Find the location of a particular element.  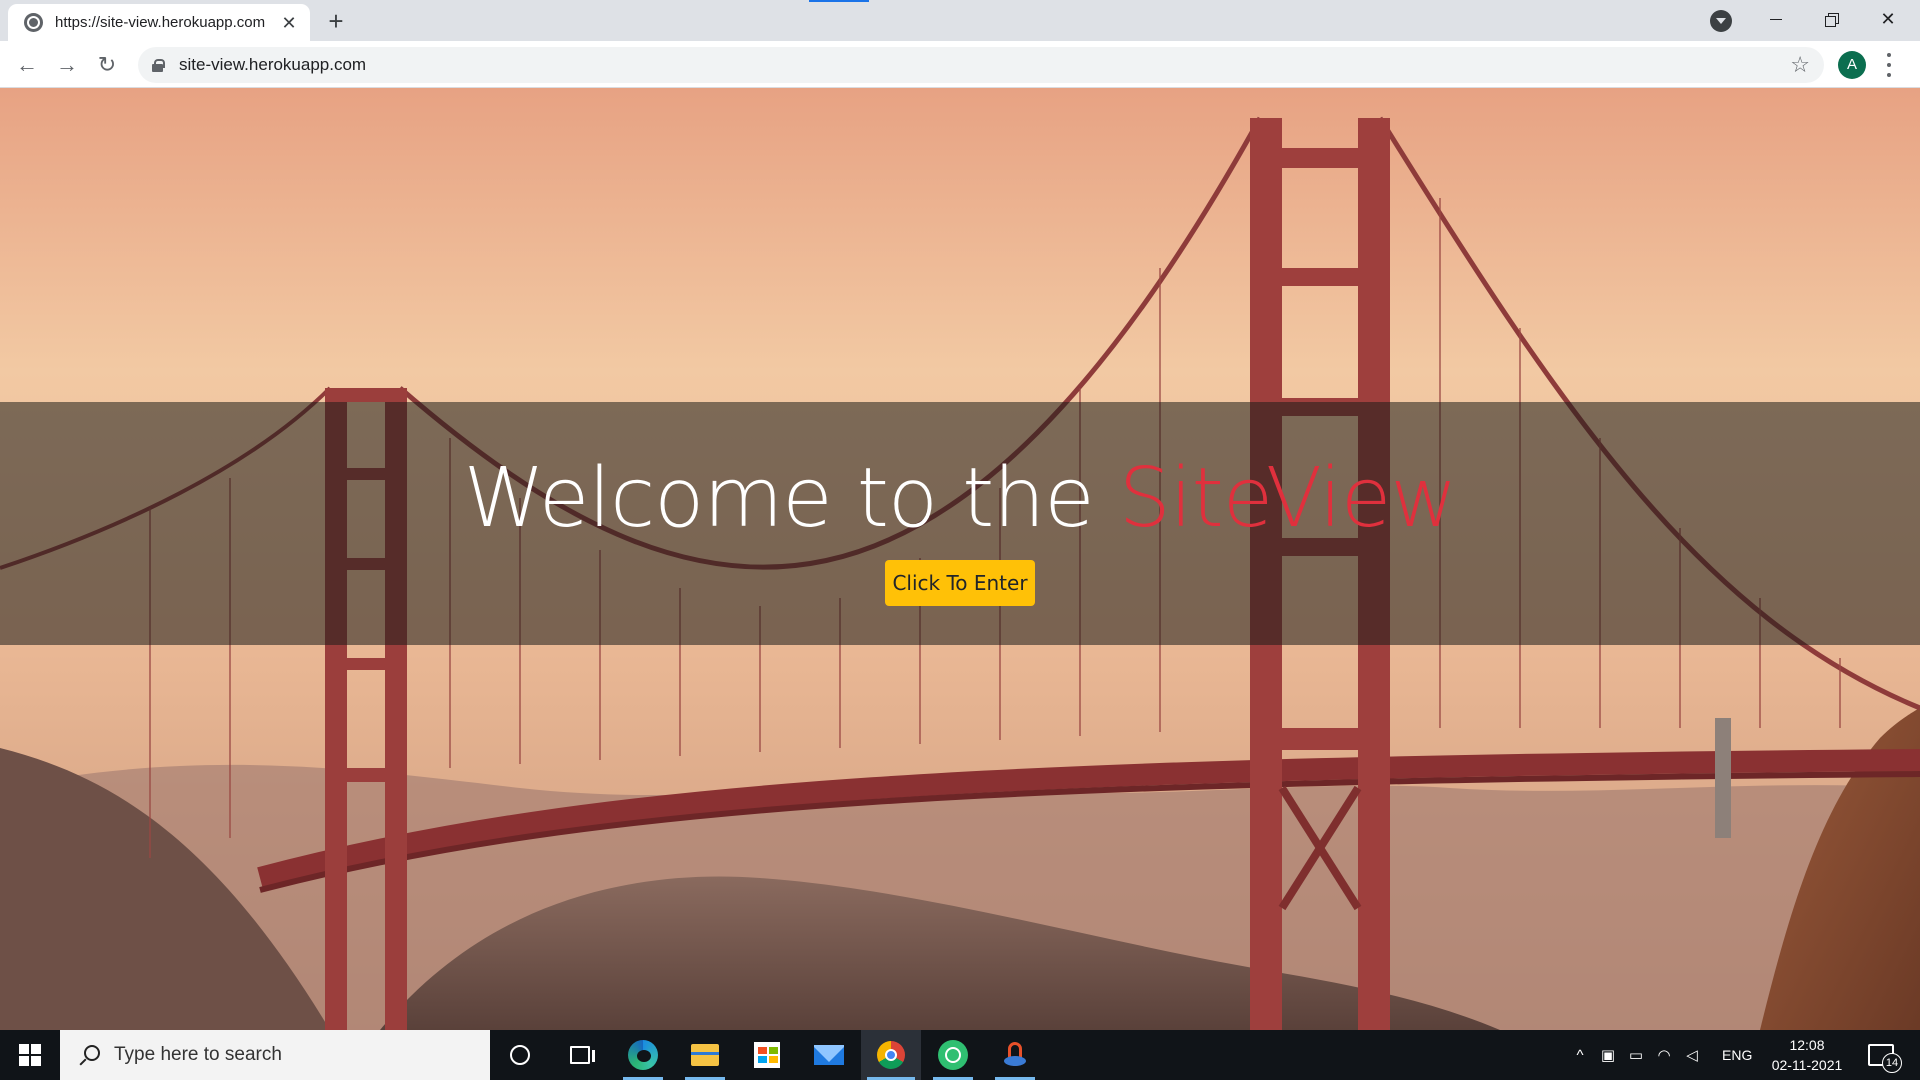

tab-close-icon: ✕ is located at coordinates (289, 23).